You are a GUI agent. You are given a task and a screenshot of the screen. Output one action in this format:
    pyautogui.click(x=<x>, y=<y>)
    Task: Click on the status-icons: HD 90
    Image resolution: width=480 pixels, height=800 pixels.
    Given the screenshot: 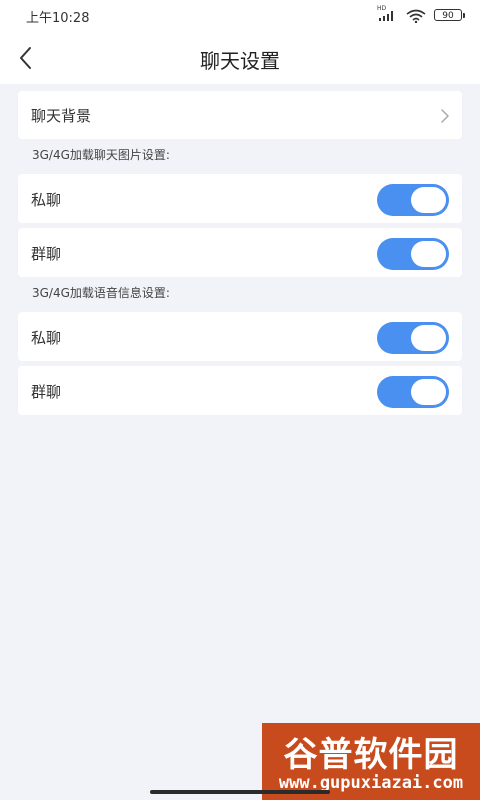 What is the action you would take?
    pyautogui.click(x=421, y=14)
    